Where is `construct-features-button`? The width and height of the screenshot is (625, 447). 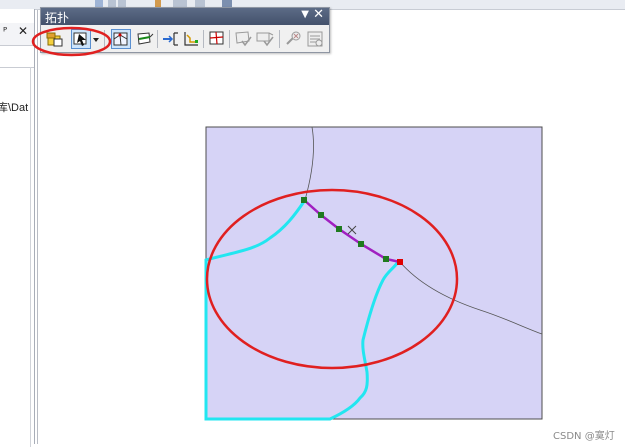
construct-features-button is located at coordinates (217, 39).